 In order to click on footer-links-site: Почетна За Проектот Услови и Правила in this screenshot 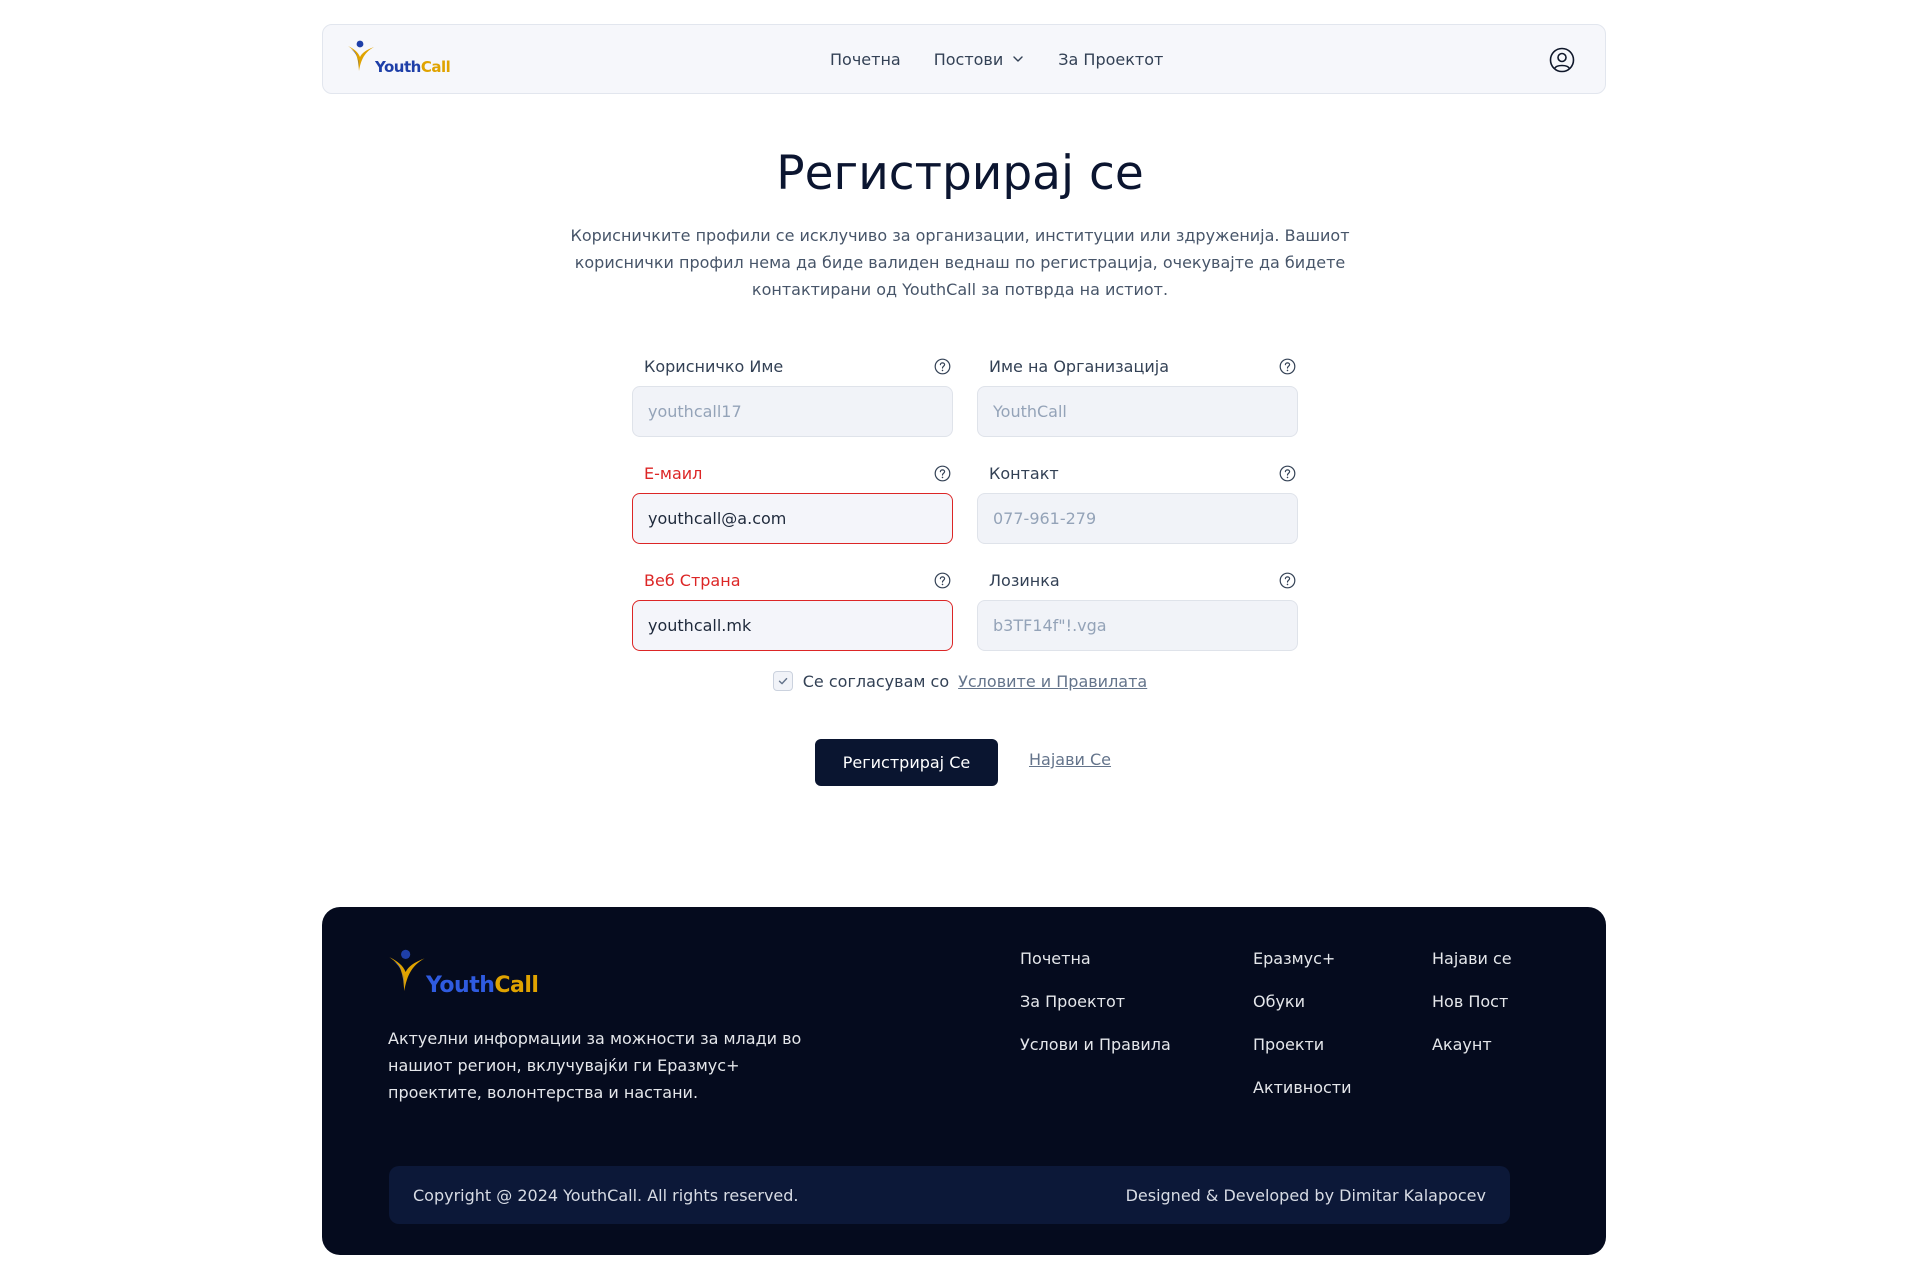, I will do `click(1095, 1002)`.